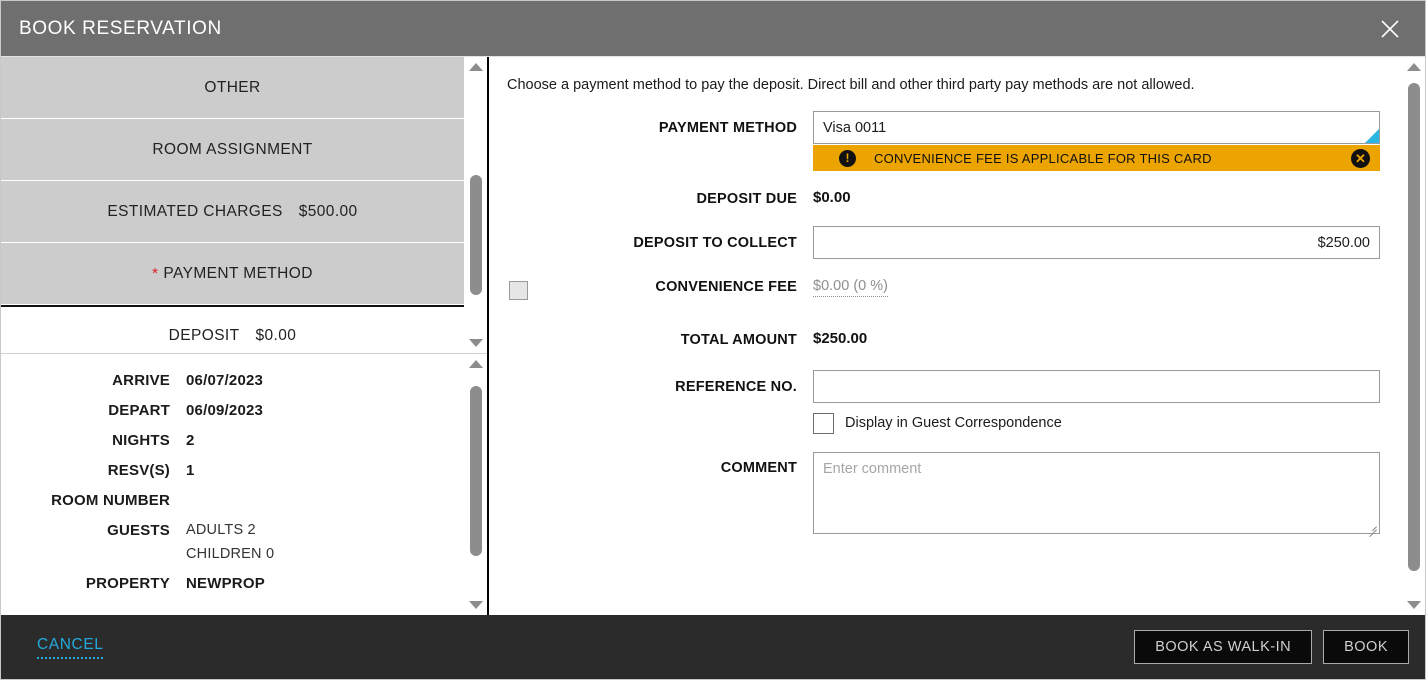  What do you see at coordinates (850, 287) in the screenshot?
I see `convenience-fee-value: $0.00 (0 %)` at bounding box center [850, 287].